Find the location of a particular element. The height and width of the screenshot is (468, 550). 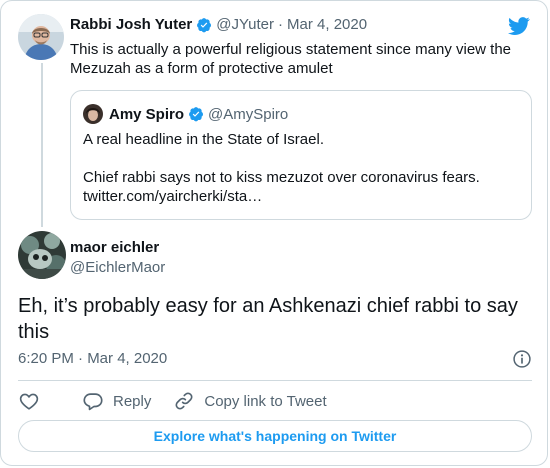

like-button is located at coordinates (29, 401).